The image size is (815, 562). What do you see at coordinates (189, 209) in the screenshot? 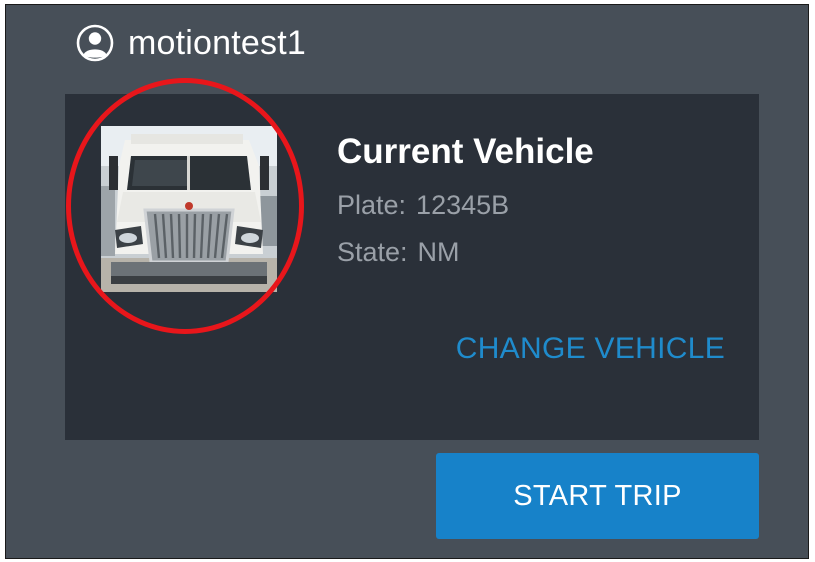
I see `vehicle-photo` at bounding box center [189, 209].